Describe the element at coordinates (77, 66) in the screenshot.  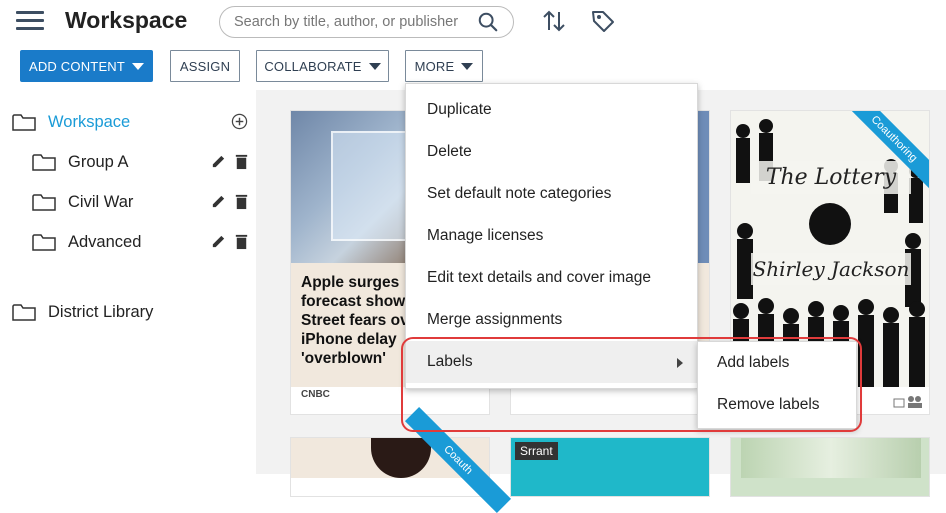
I see `add-content-label: ADD CONTENT` at that location.